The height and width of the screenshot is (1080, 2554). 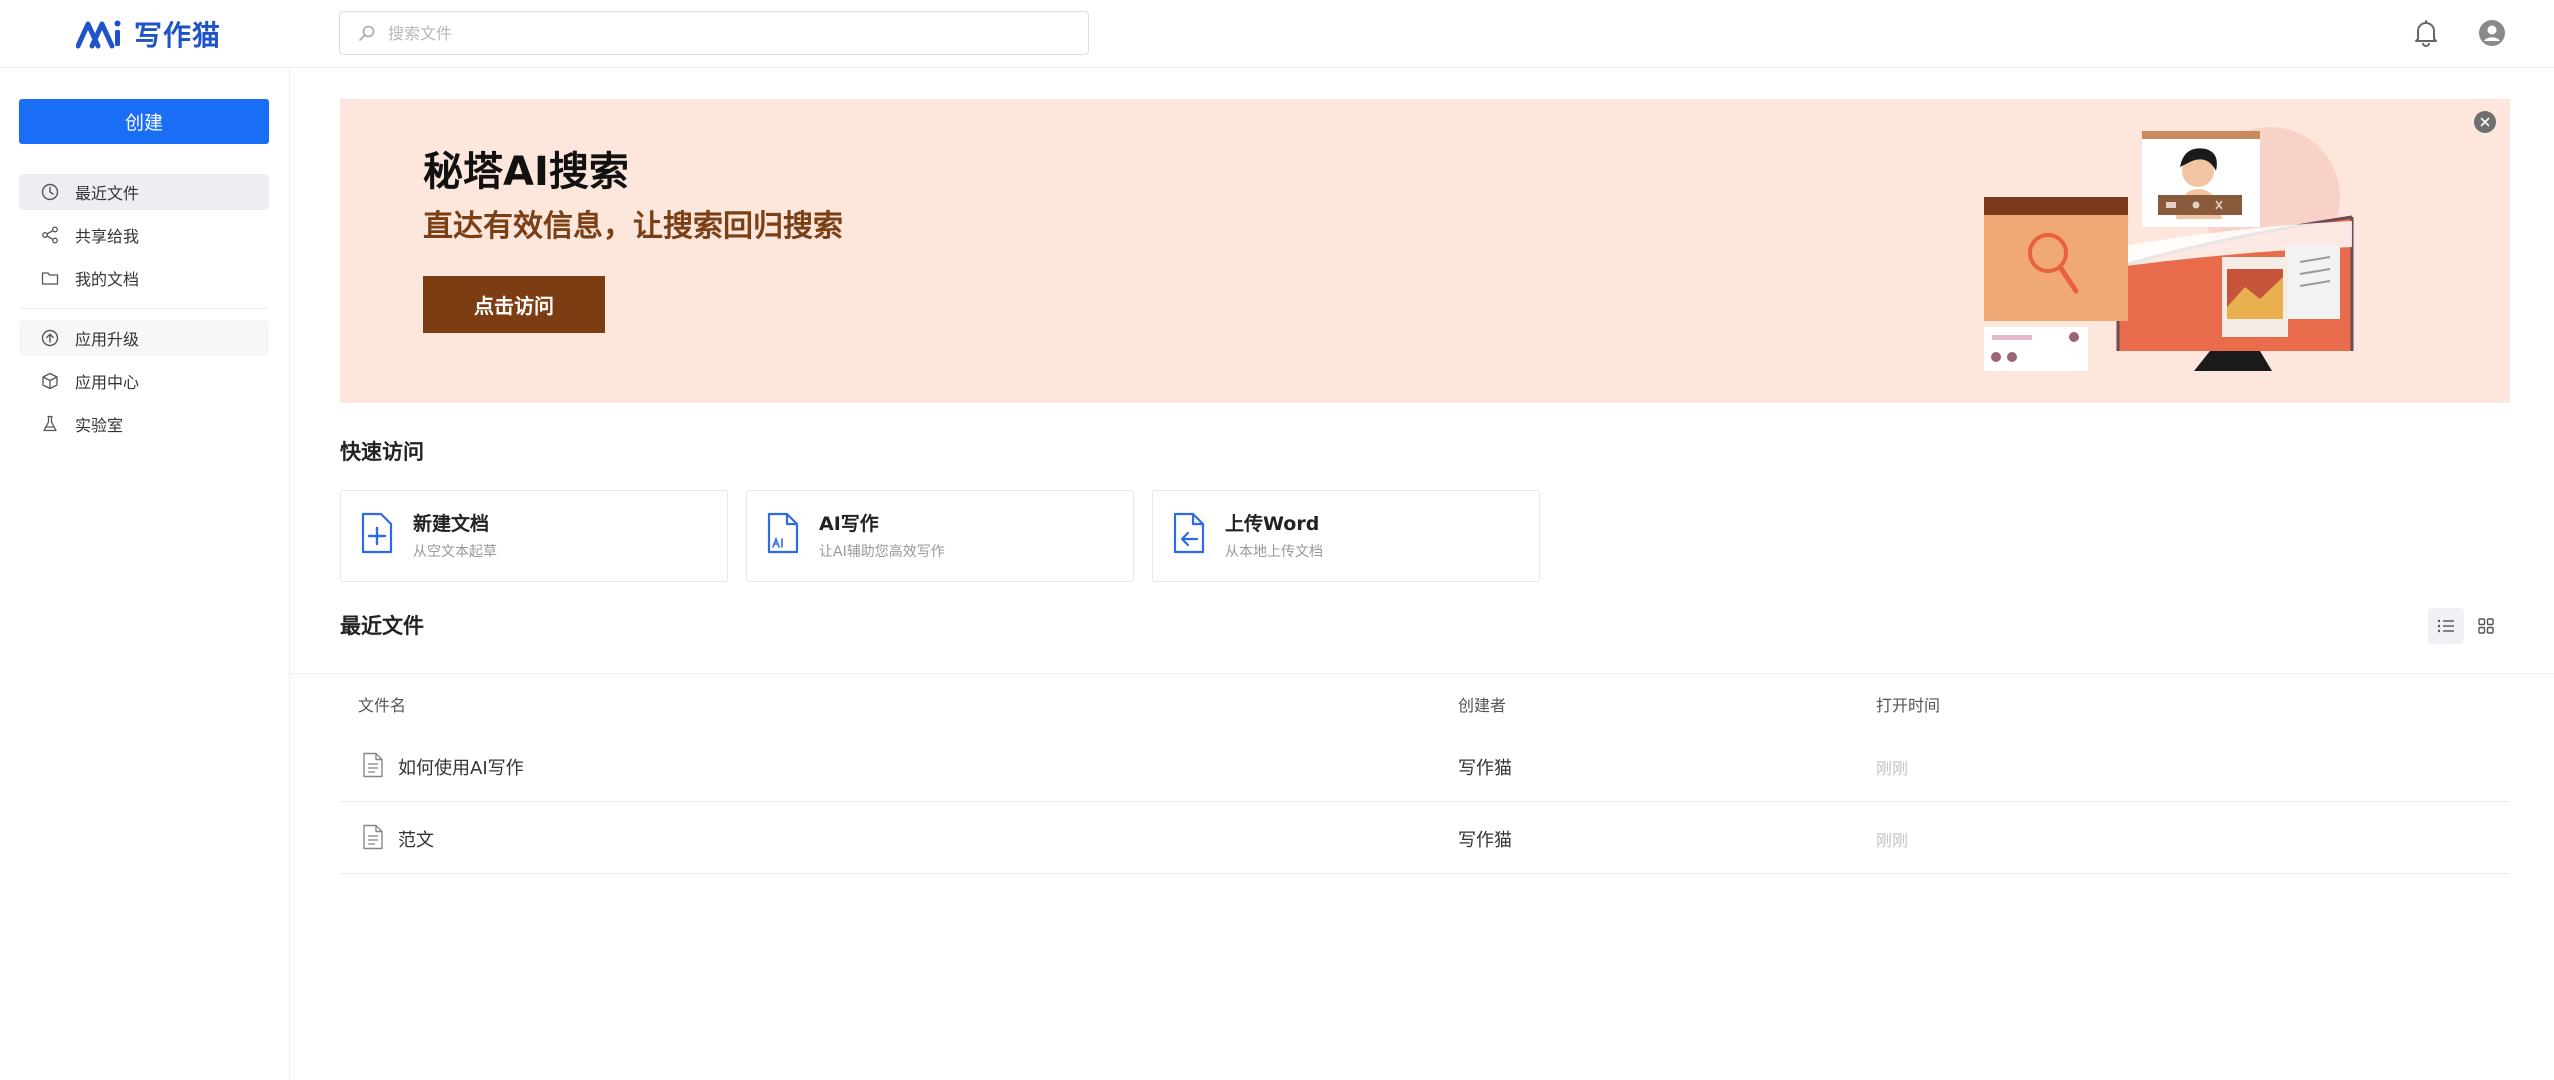 I want to click on brand-logo: 写作猫, so click(x=148, y=34).